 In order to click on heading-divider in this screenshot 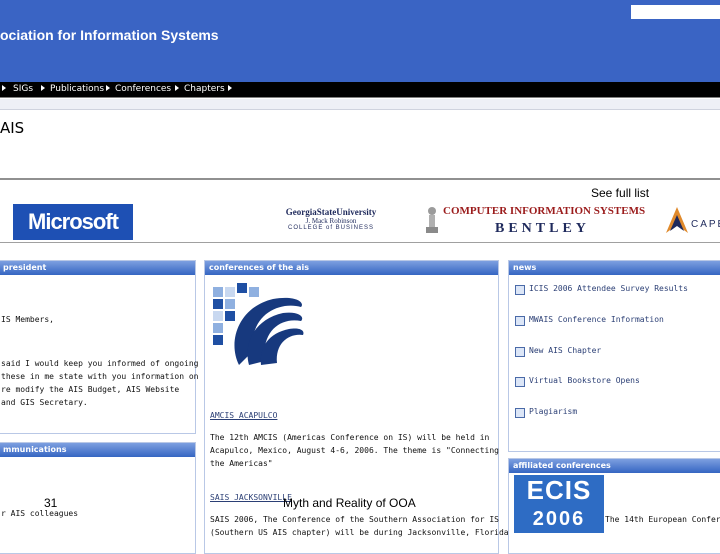, I will do `click(360, 179)`.